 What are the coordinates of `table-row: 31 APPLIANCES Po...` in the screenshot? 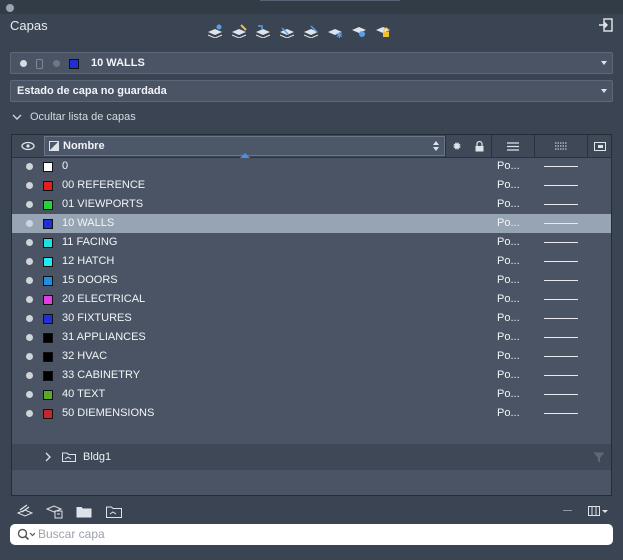 It's located at (311, 337).